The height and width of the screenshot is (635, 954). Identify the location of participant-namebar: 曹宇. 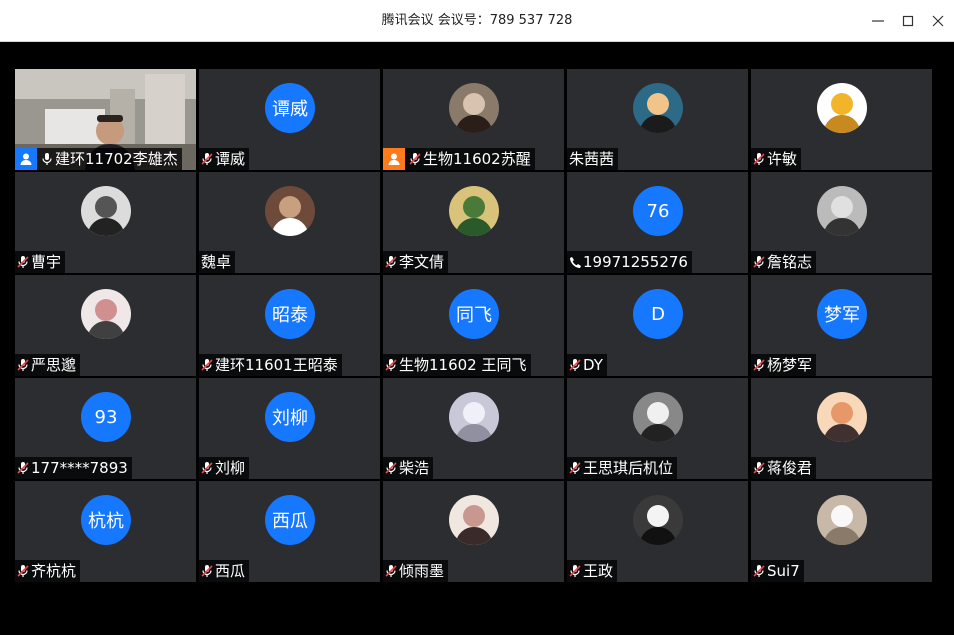
(40, 262).